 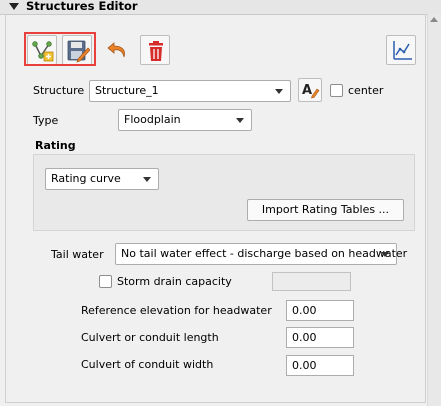 What do you see at coordinates (14, 6) in the screenshot?
I see `collapse-arrow-icon` at bounding box center [14, 6].